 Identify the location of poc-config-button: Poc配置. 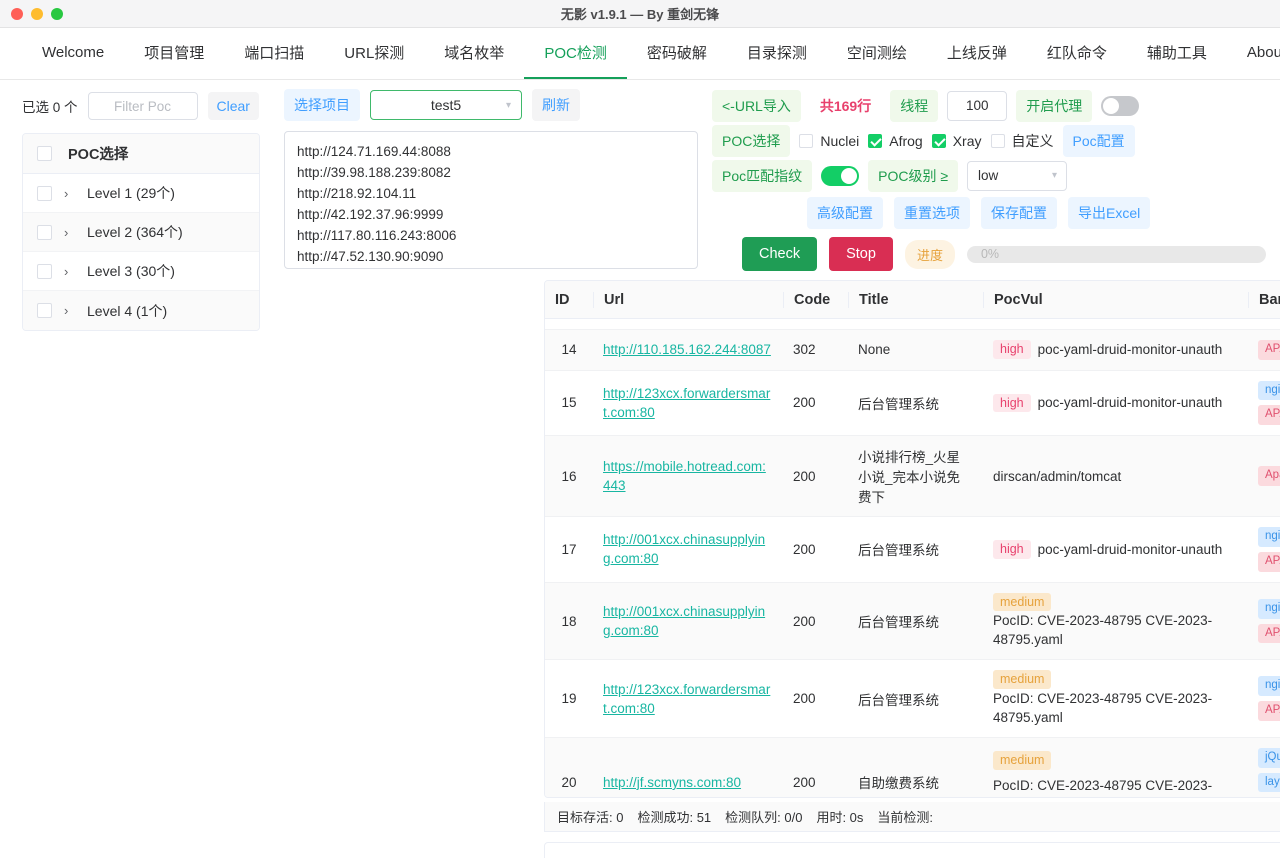
(1098, 140).